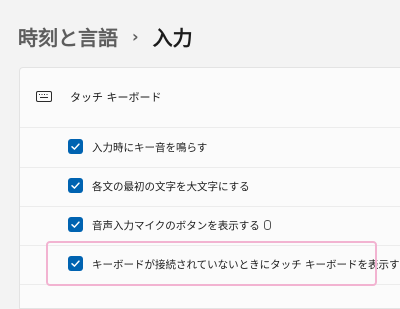 This screenshot has width=400, height=309. I want to click on key-sound-checkbox, so click(75, 146).